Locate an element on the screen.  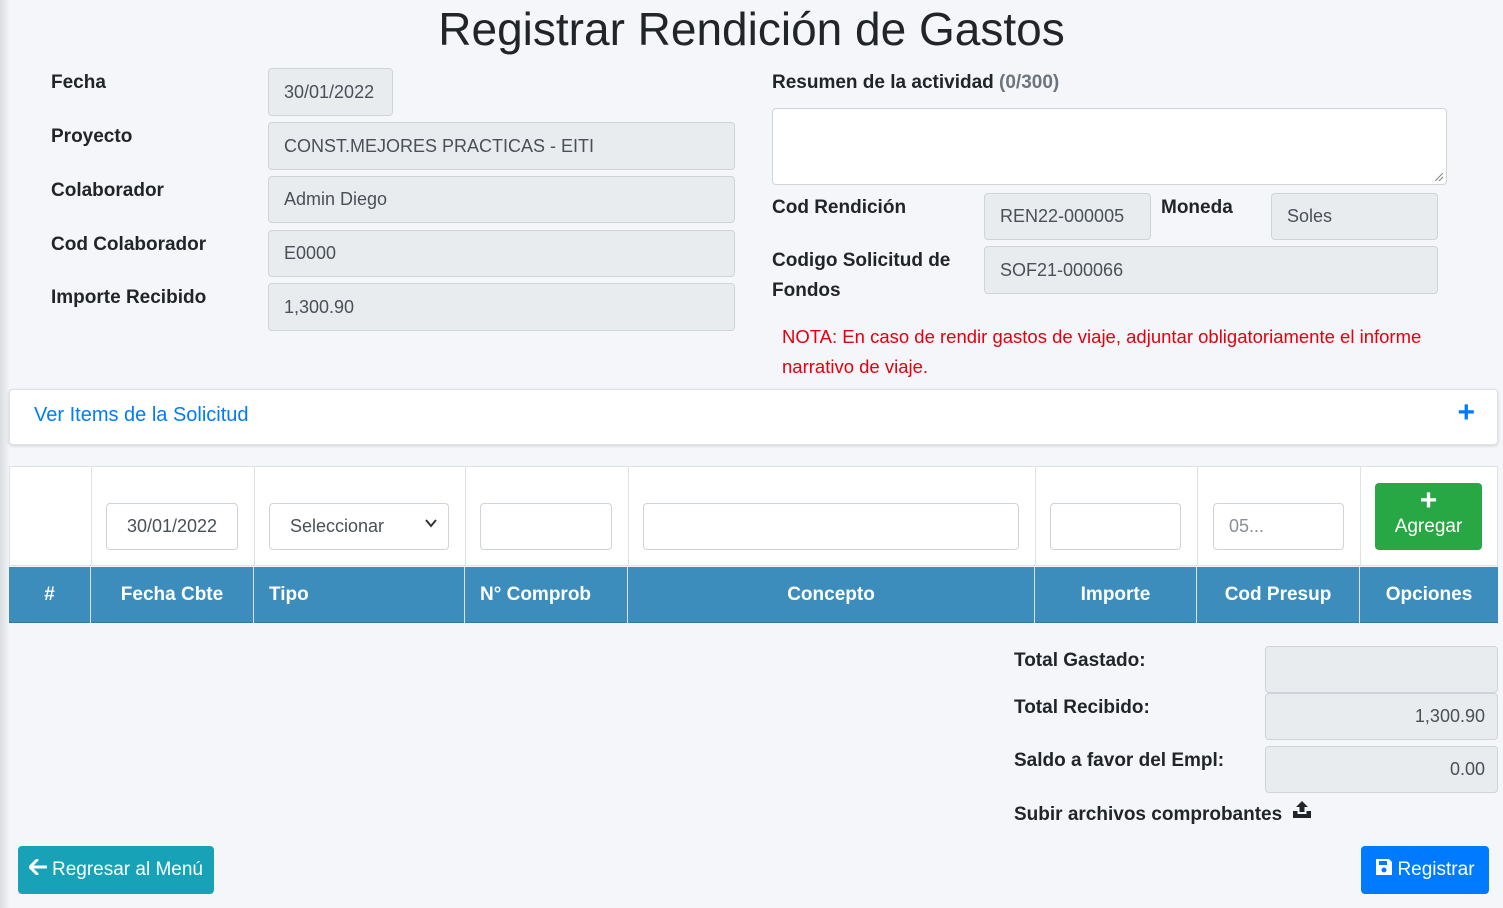
fecha-cbte-input: 30/01/2022 is located at coordinates (172, 526).